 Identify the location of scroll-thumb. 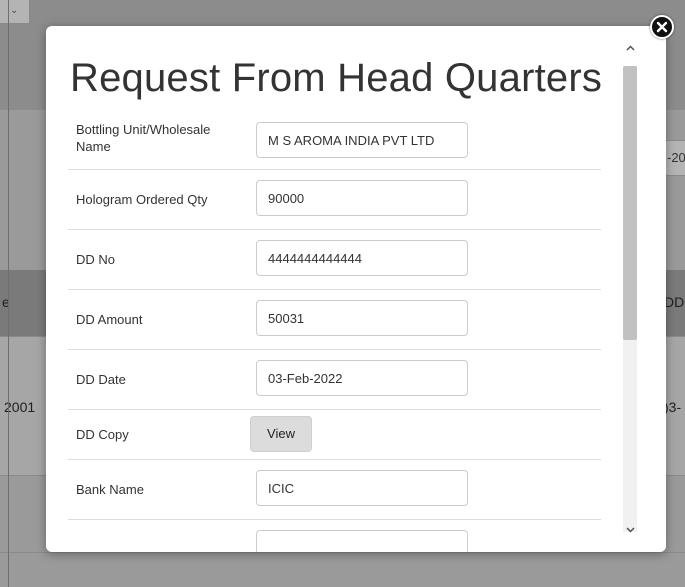
(630, 203).